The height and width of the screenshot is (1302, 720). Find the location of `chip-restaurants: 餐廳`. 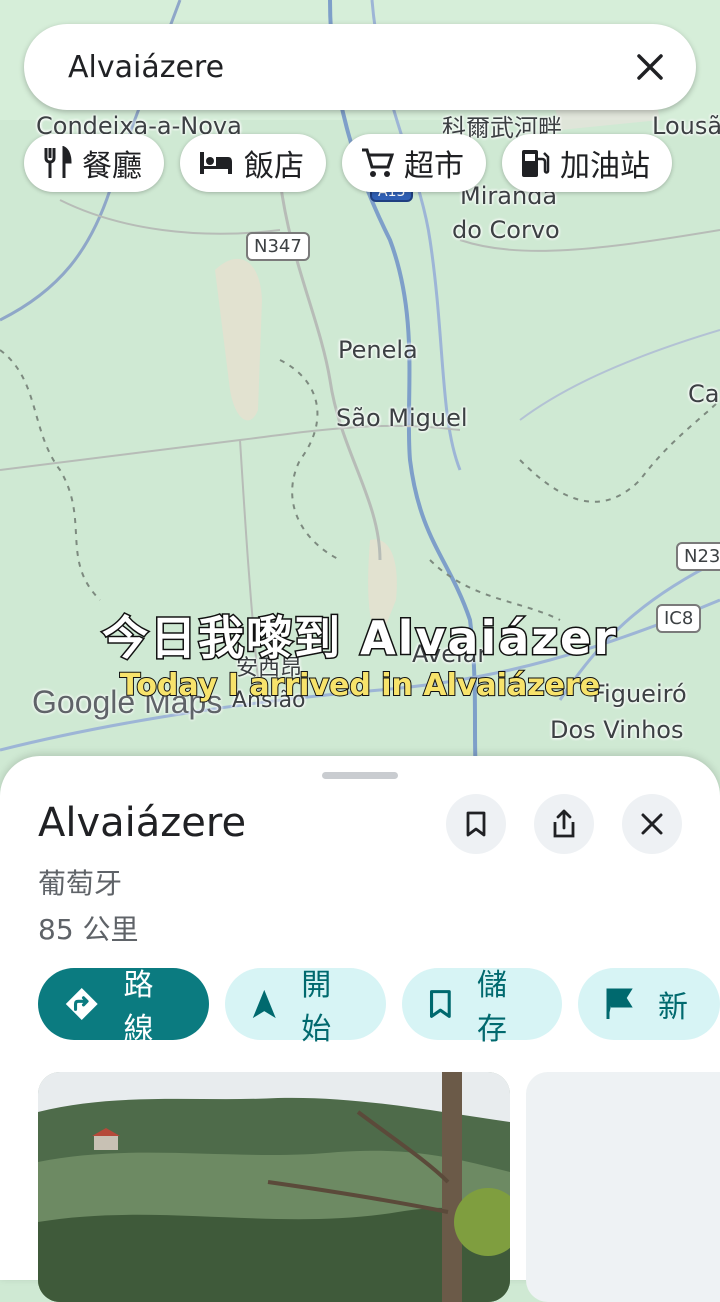

chip-restaurants: 餐廳 is located at coordinates (94, 163).